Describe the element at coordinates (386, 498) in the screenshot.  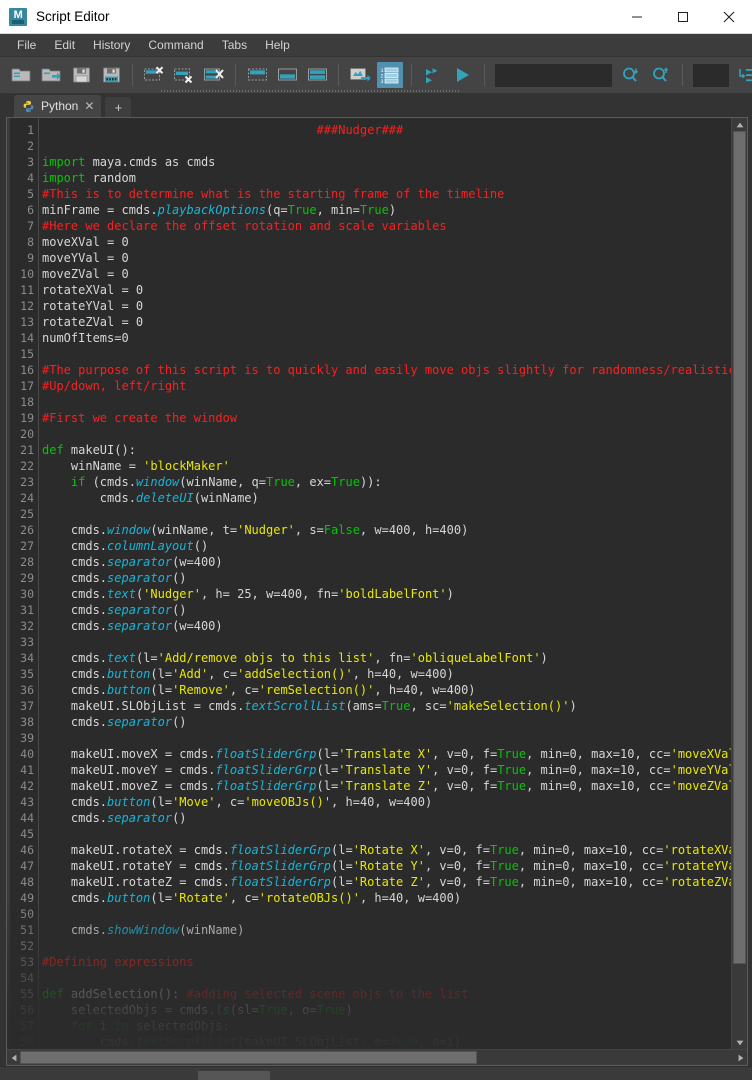
I see `code-line: cmds.deleteUI(winName)` at that location.